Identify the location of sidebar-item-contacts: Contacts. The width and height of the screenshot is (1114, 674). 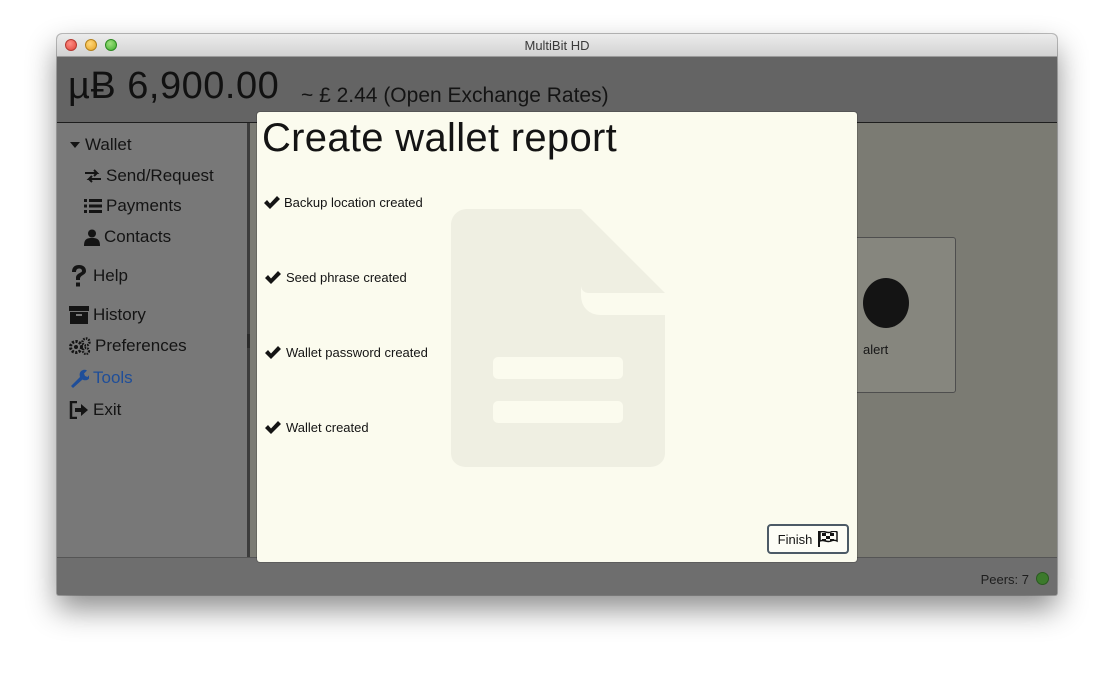
(127, 237).